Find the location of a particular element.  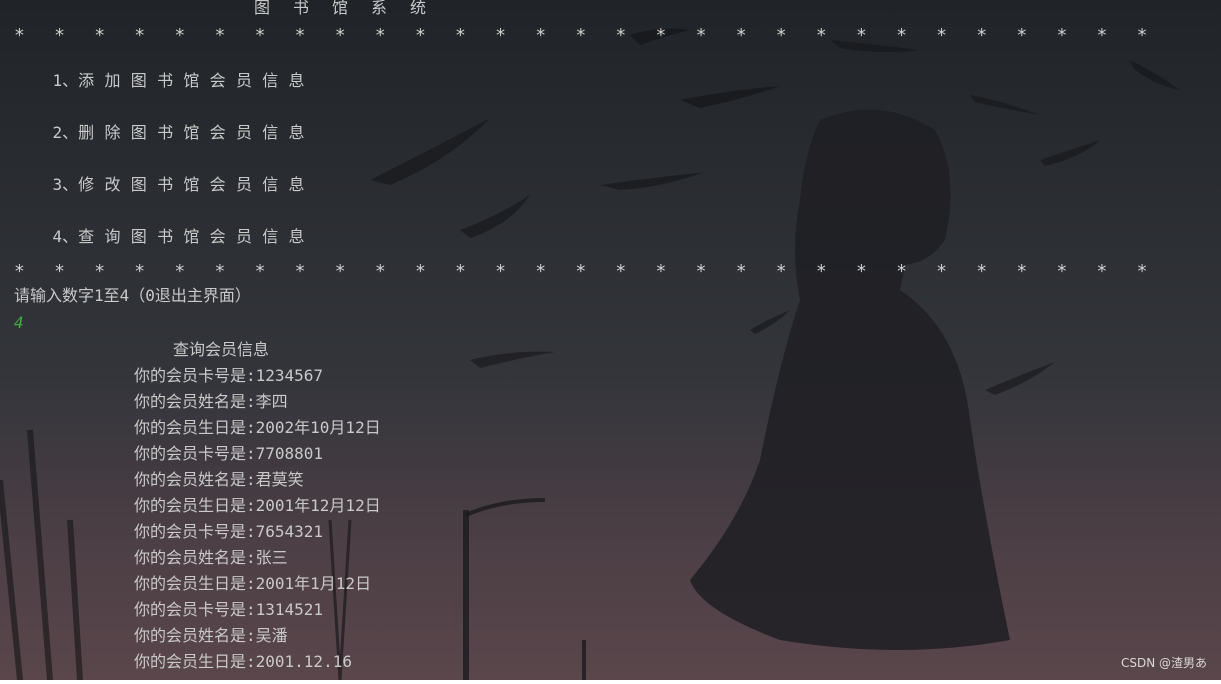

title-char: 书 is located at coordinates (301, 8).